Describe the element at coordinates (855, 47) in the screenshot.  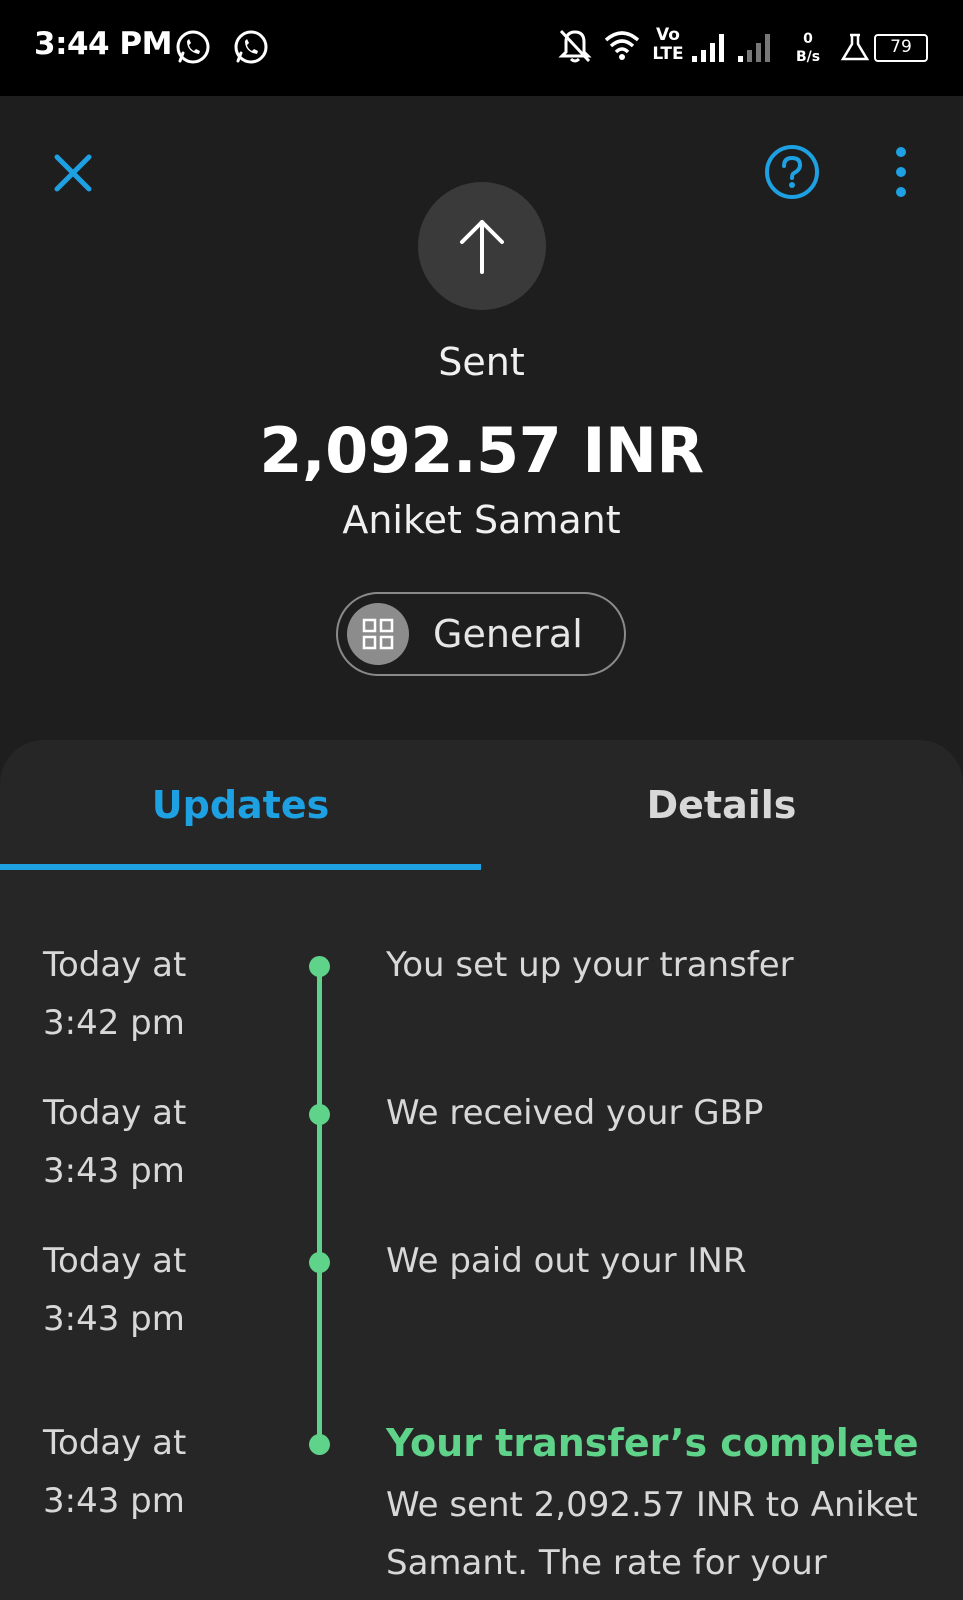
I see `flask-icon` at that location.